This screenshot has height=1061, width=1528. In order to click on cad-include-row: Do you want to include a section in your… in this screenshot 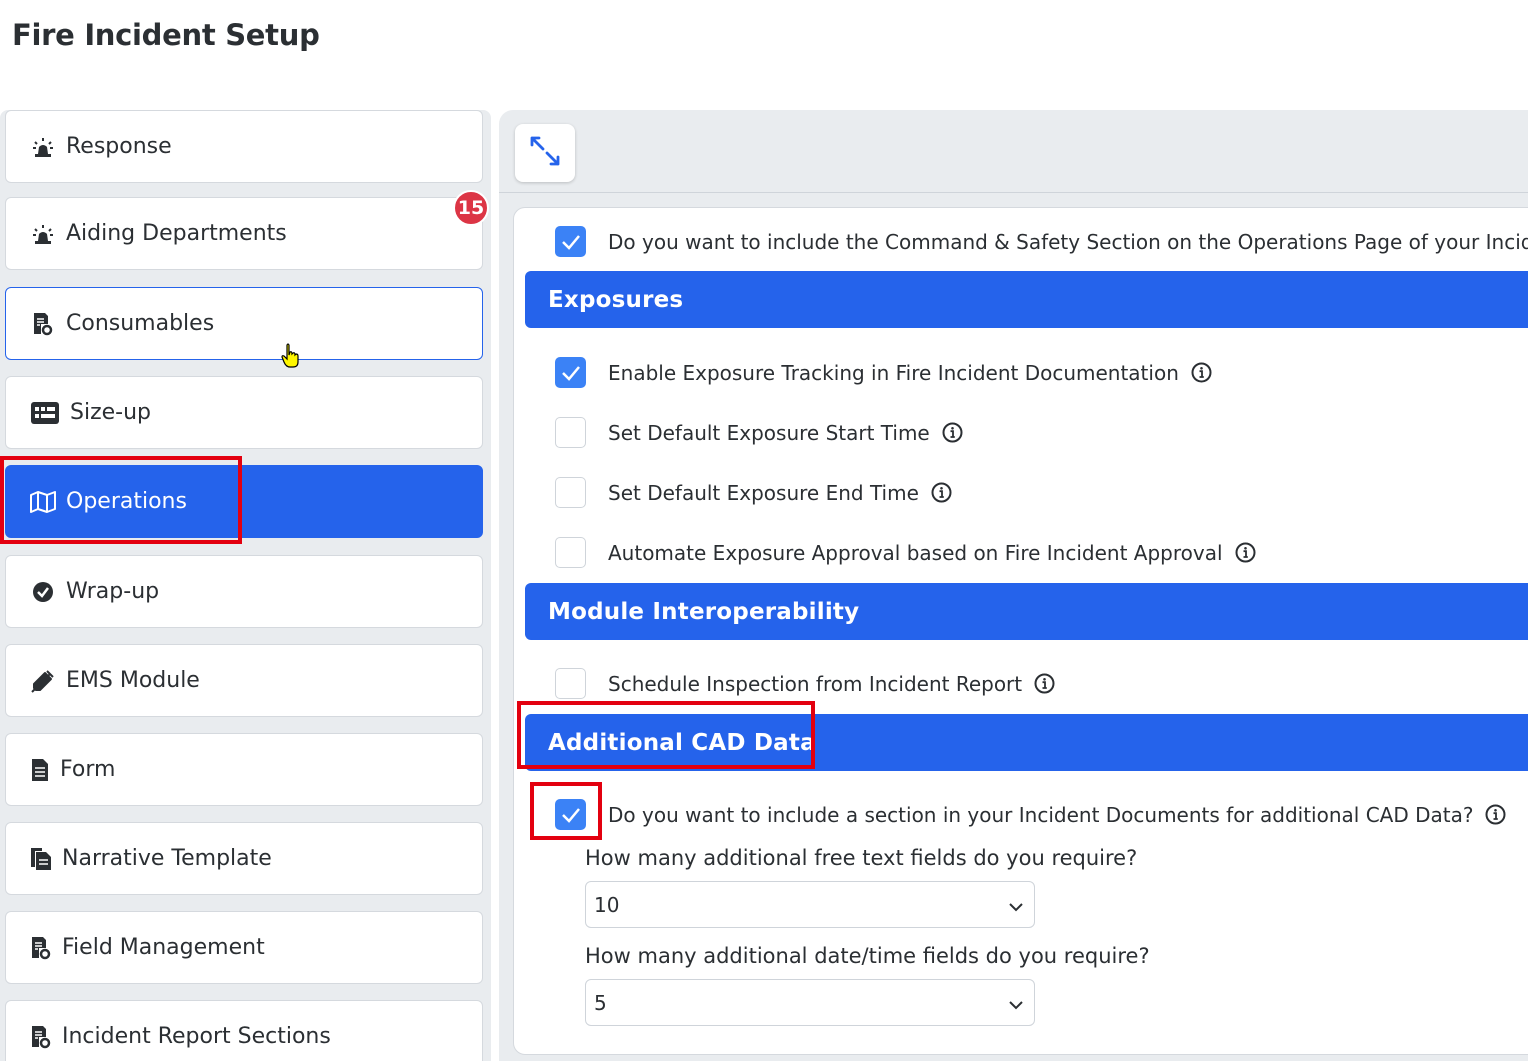, I will do `click(1030, 814)`.